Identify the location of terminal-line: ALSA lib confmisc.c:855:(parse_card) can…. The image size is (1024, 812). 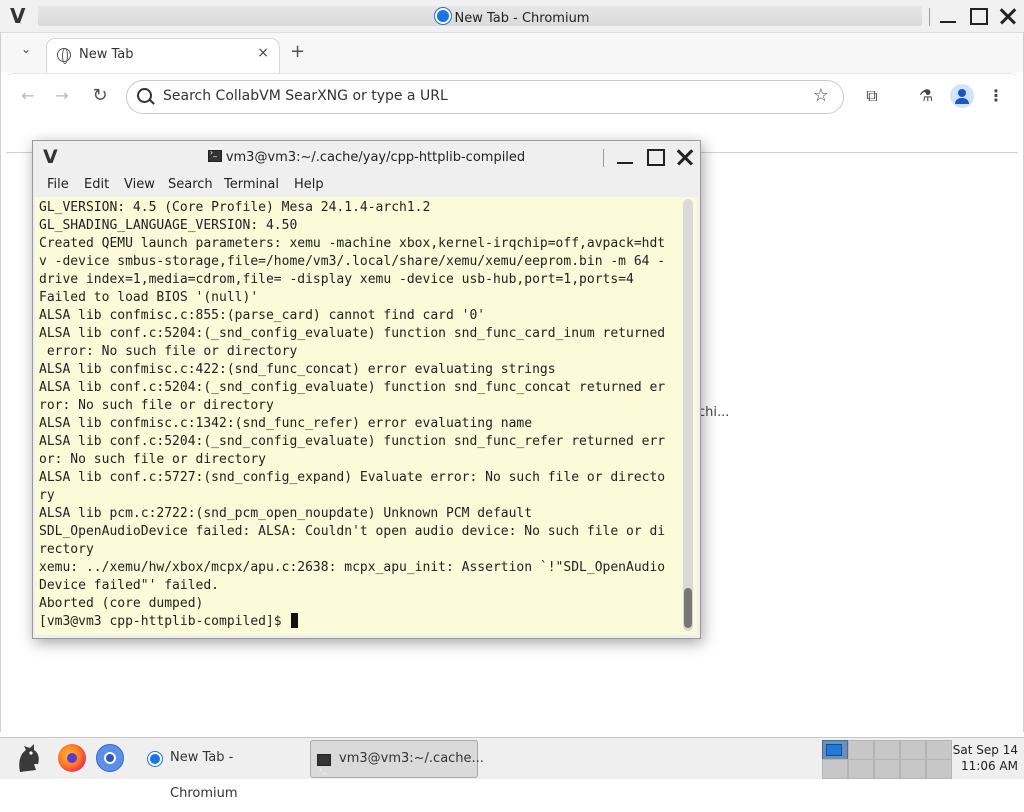
(262, 315).